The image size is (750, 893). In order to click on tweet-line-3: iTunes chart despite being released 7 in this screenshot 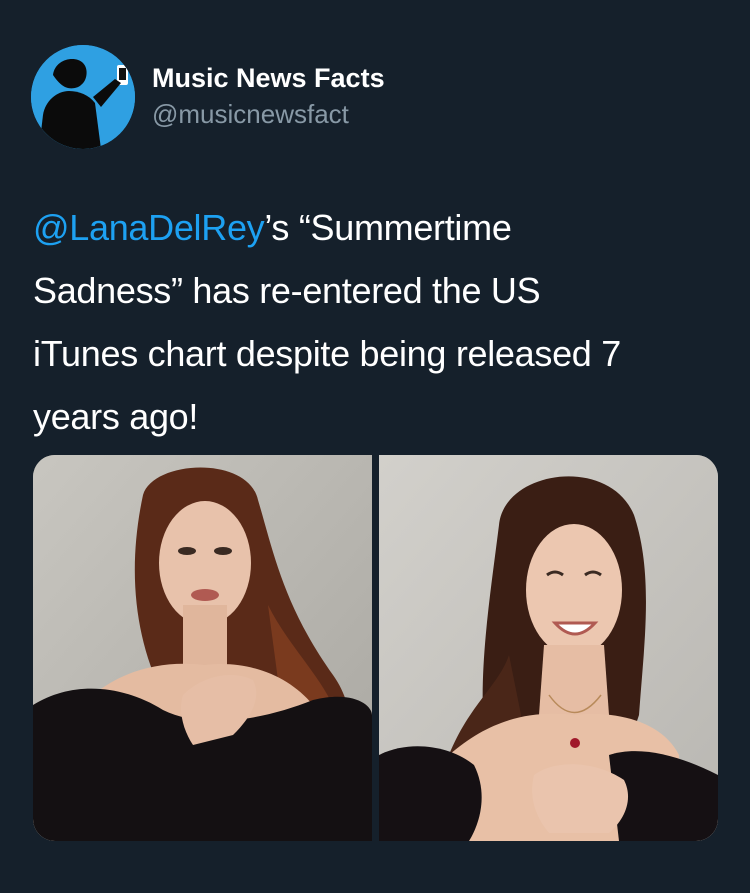, I will do `click(327, 353)`.